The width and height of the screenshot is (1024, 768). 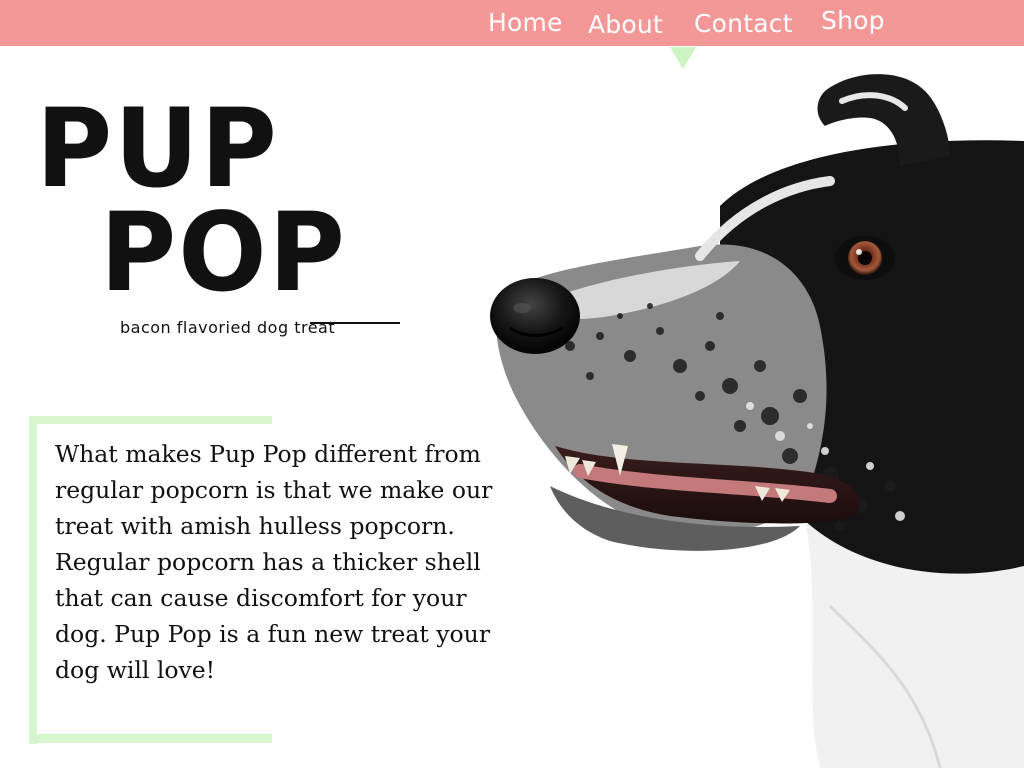 What do you see at coordinates (228, 327) in the screenshot?
I see `brand-tagline: bacon flavoried dog treat` at bounding box center [228, 327].